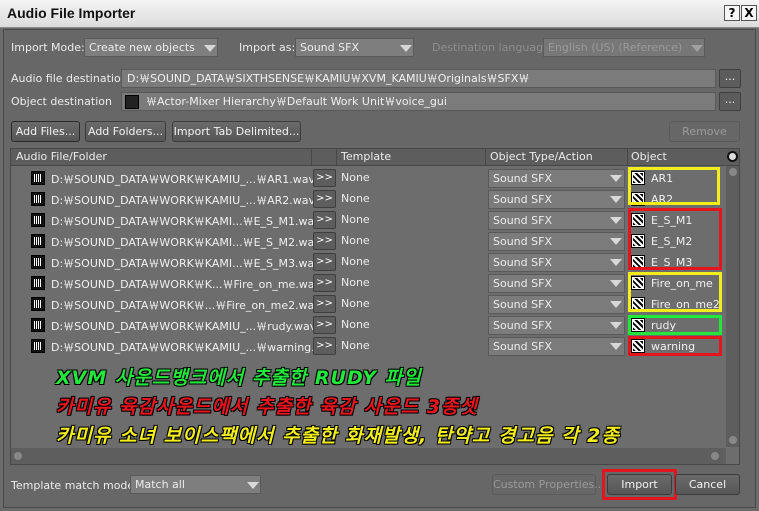  What do you see at coordinates (186, 263) in the screenshot?
I see `file-path: D:￦SOUND_DATA￦WORK￦KAMI...￦E_S_M3.wav` at bounding box center [186, 263].